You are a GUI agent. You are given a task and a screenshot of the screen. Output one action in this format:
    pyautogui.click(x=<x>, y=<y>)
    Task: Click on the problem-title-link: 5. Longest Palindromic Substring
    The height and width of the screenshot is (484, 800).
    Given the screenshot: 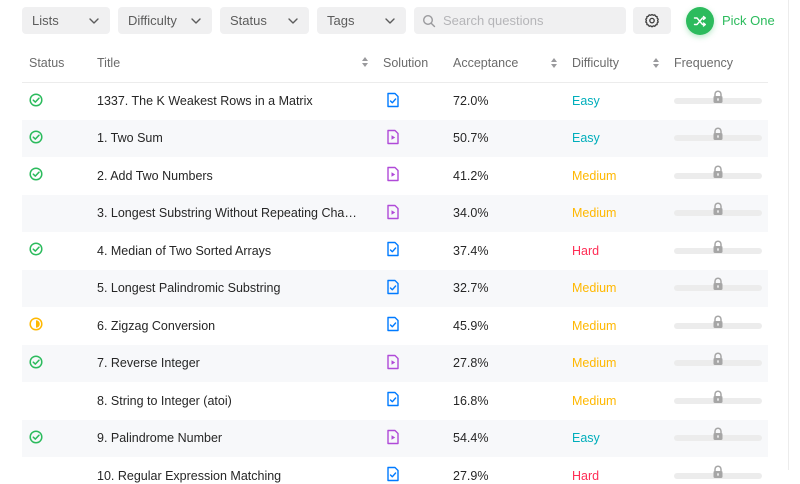 What is the action you would take?
    pyautogui.click(x=240, y=288)
    